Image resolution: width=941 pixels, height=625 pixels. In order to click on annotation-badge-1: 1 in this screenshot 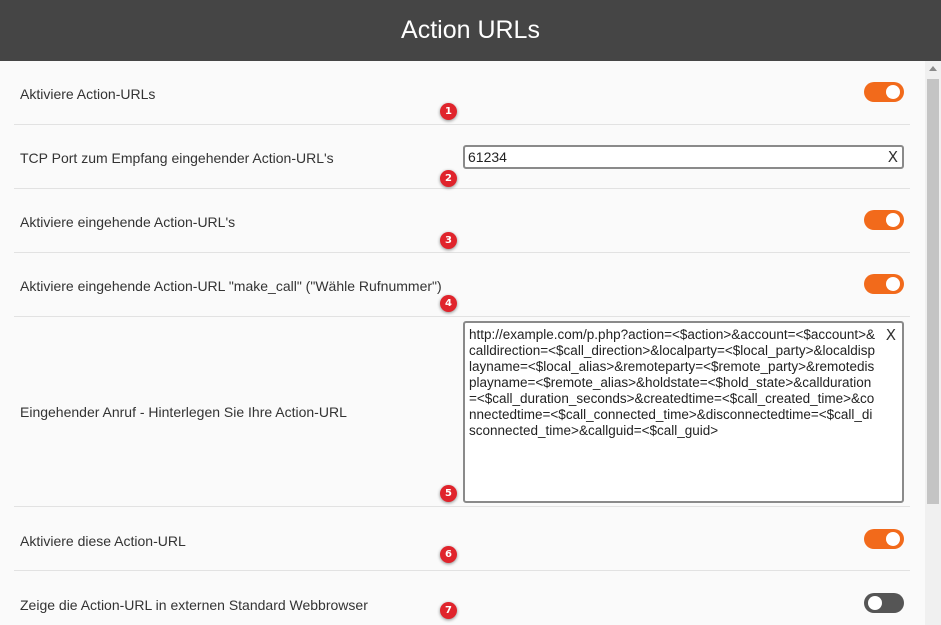, I will do `click(448, 111)`.